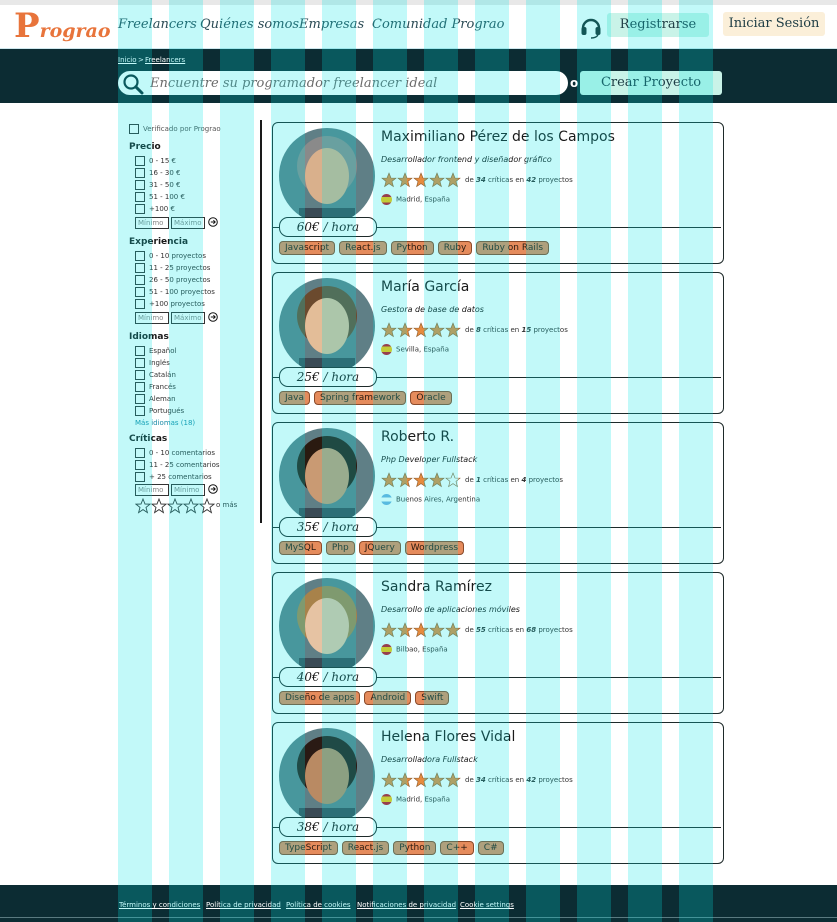 The image size is (837, 922). I want to click on login-button: Iniciar Sesión, so click(774, 24).